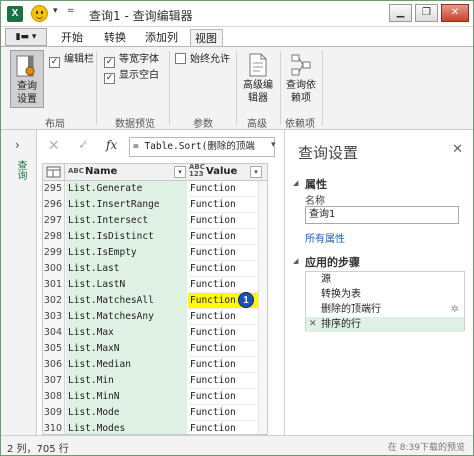  I want to click on tab-add-column: 添加列, so click(161, 38).